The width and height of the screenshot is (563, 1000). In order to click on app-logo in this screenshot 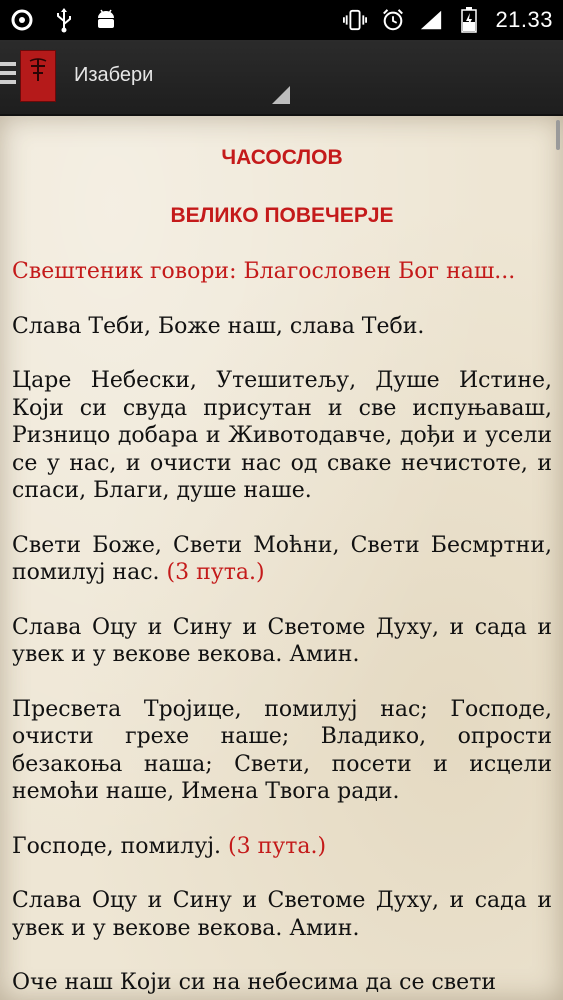, I will do `click(38, 76)`.